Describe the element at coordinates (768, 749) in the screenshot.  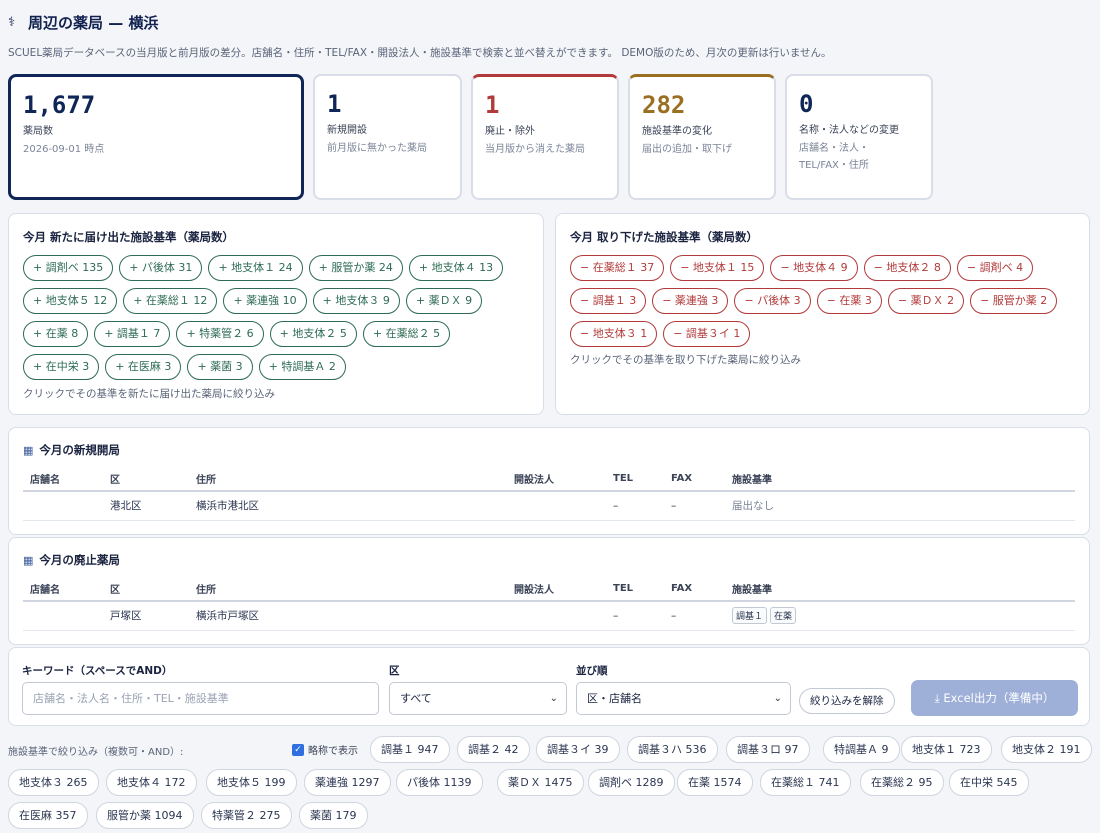
I see `facility-filter-chip: 調基３ロ 97` at that location.